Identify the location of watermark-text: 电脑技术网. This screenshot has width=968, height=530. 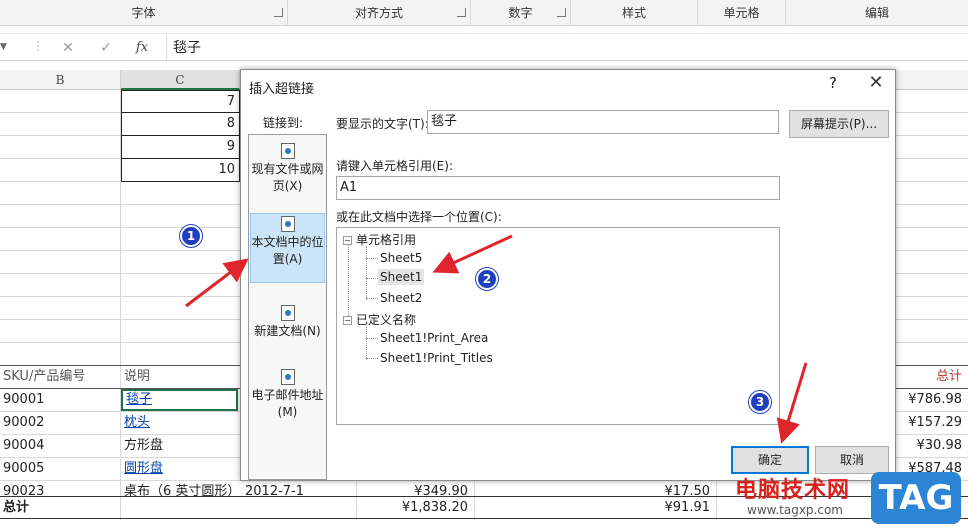
(793, 490).